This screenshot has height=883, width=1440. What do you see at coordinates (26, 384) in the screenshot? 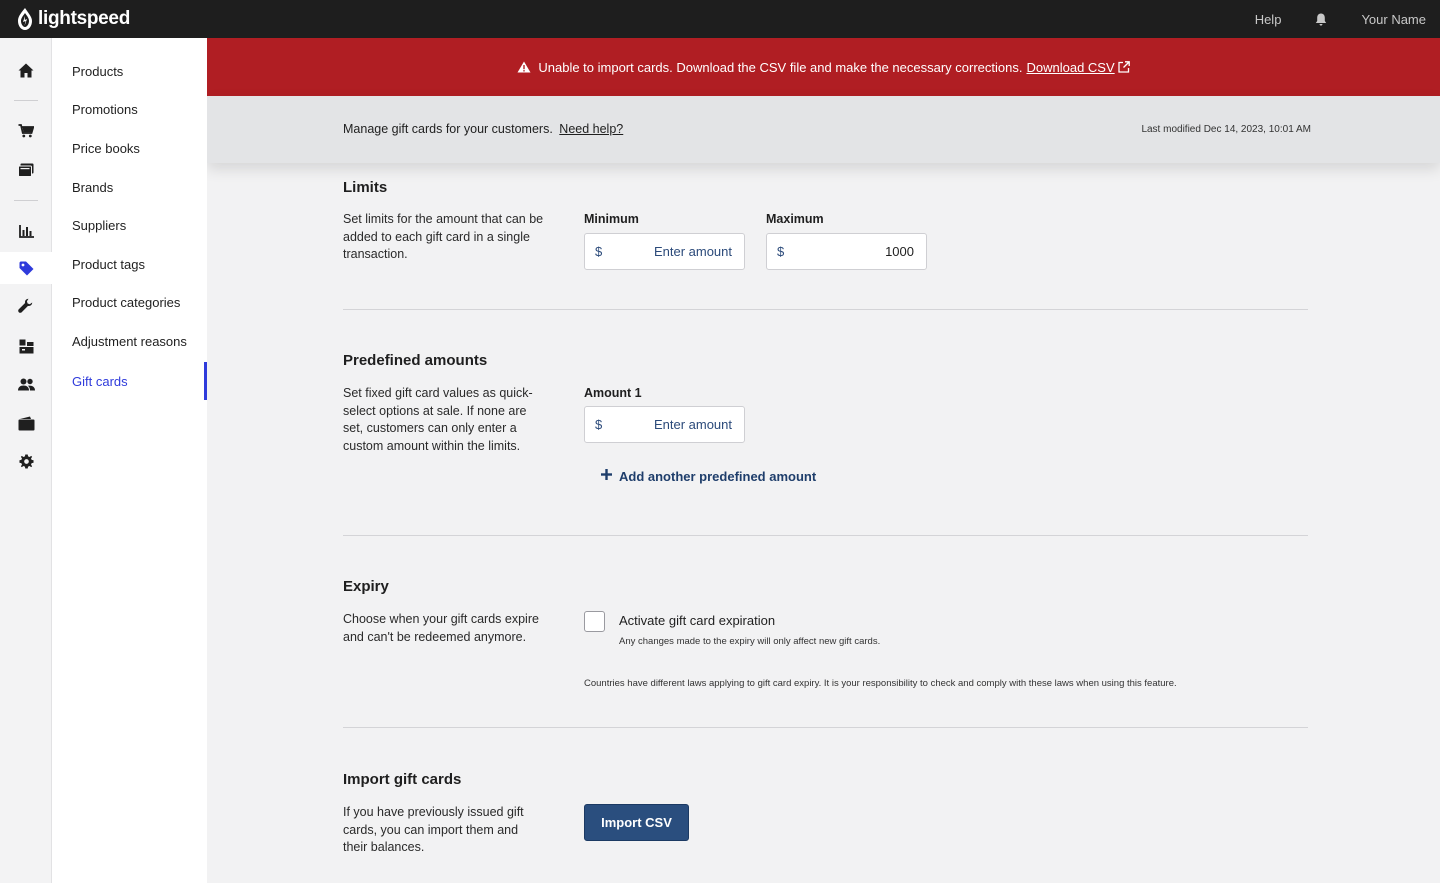
I see `customers-icon` at bounding box center [26, 384].